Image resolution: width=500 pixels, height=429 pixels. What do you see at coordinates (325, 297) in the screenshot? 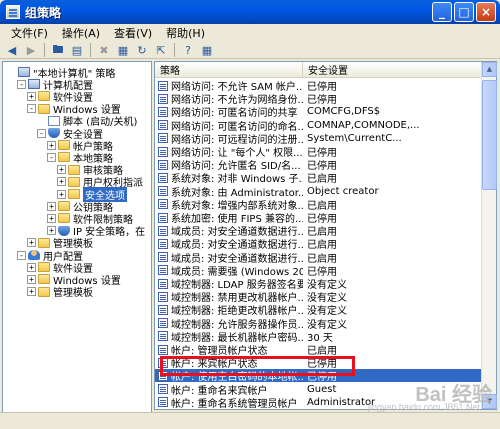
I see `policy-row: 域控制器: 禁用更改机器帐户... 没有定义` at bounding box center [325, 297].